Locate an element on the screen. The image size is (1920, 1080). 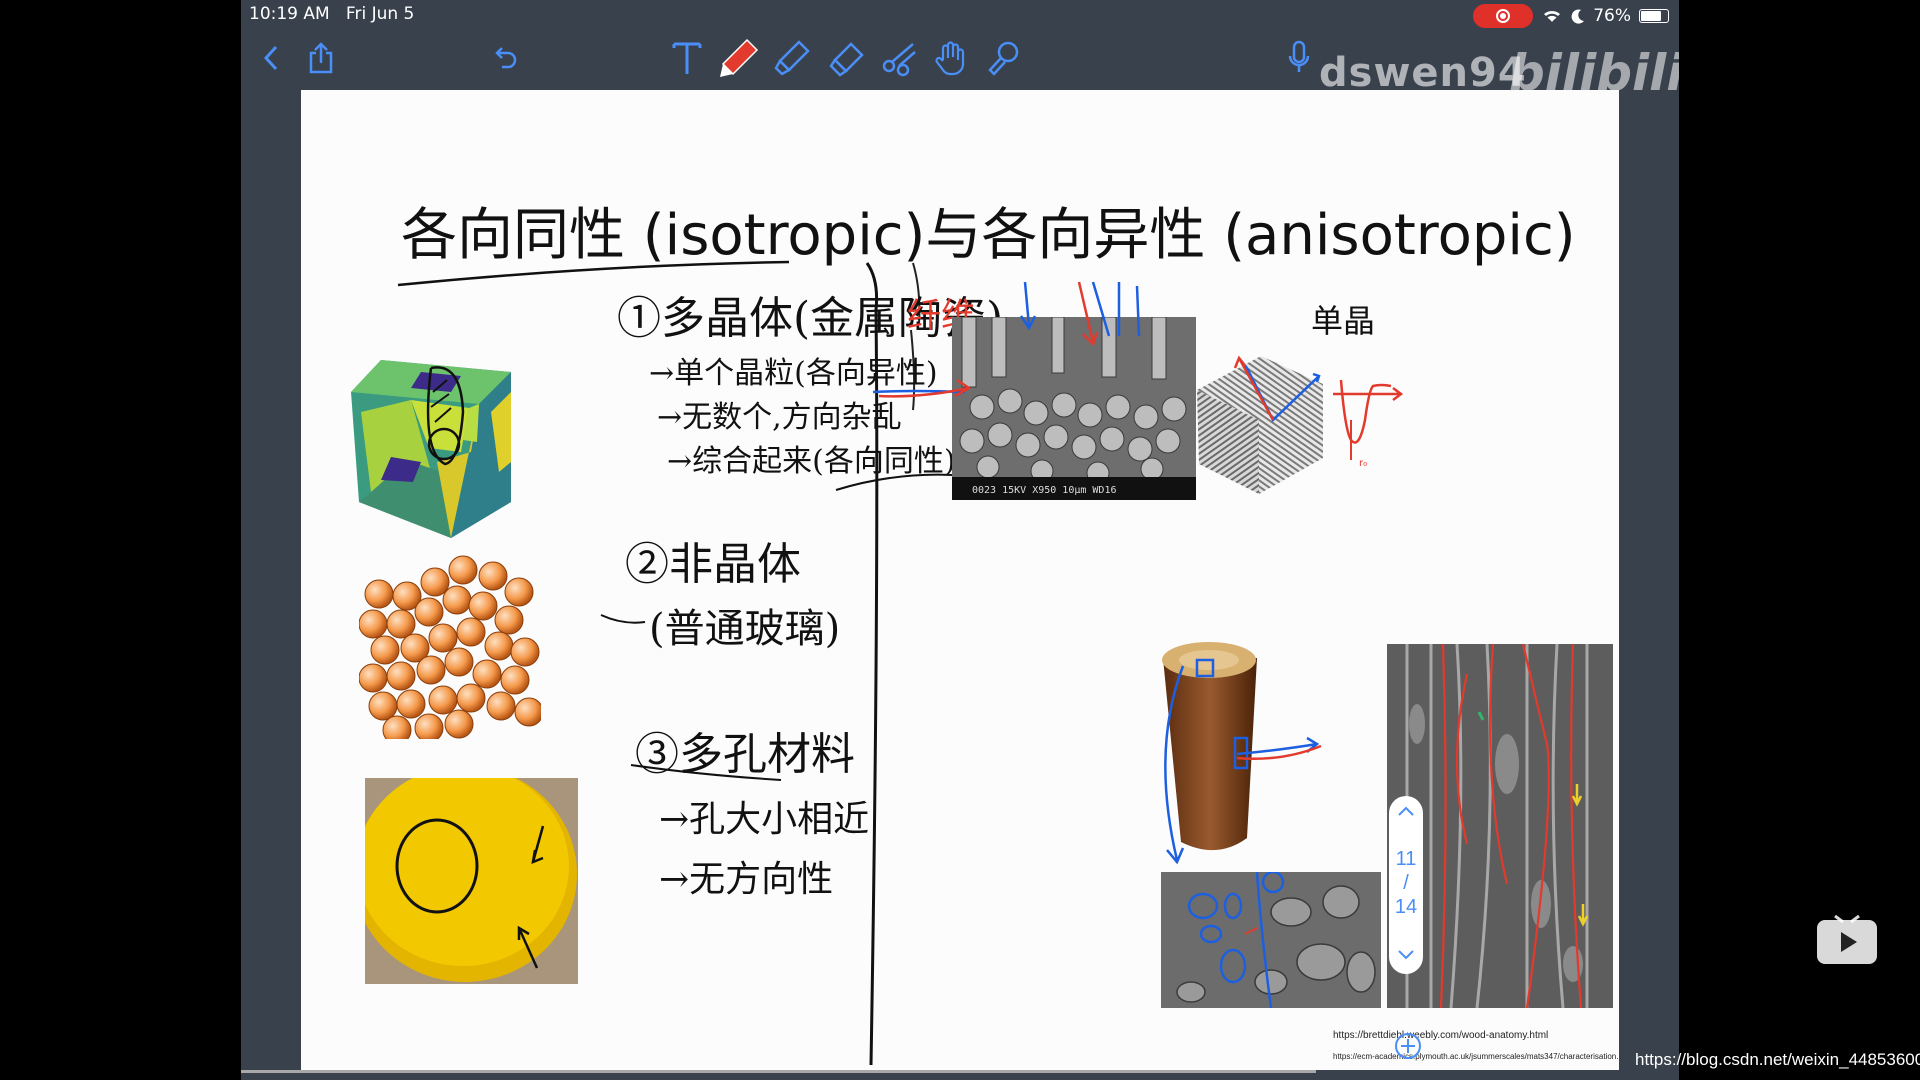
toolbar: dswen94 bilibili is located at coordinates (960, 65).